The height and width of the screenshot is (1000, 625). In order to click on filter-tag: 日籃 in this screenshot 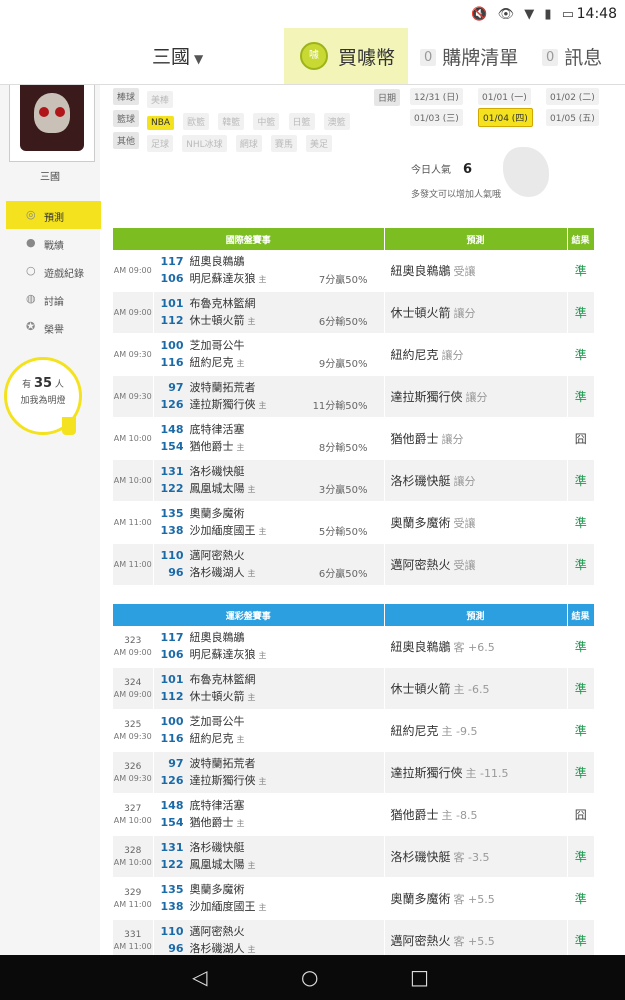, I will do `click(301, 121)`.